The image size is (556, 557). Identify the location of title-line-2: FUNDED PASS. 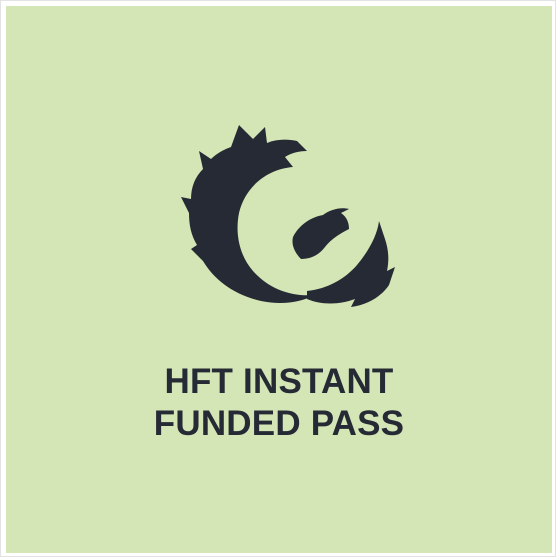
(279, 423).